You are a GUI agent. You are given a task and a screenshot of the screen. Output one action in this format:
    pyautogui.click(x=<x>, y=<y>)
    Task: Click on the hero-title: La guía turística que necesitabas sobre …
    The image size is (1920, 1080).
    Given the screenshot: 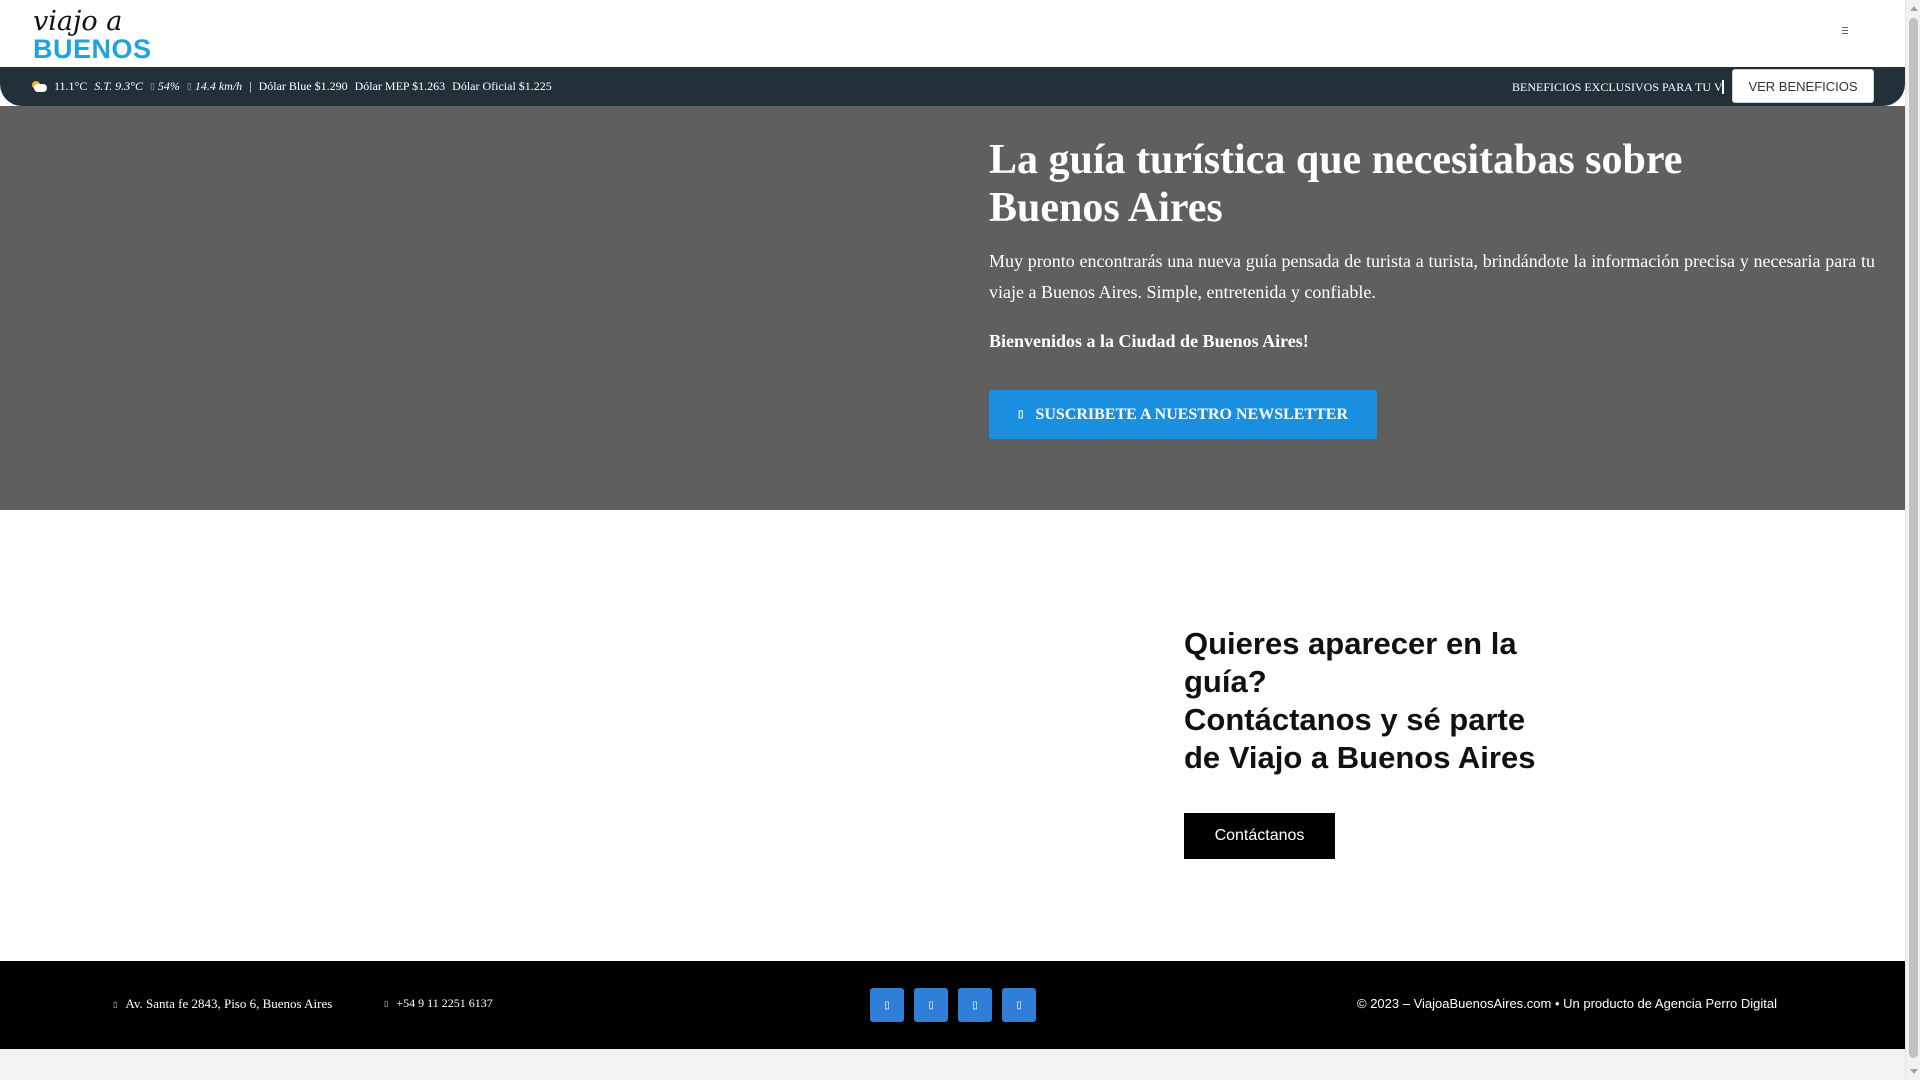 What is the action you would take?
    pyautogui.click(x=1336, y=184)
    